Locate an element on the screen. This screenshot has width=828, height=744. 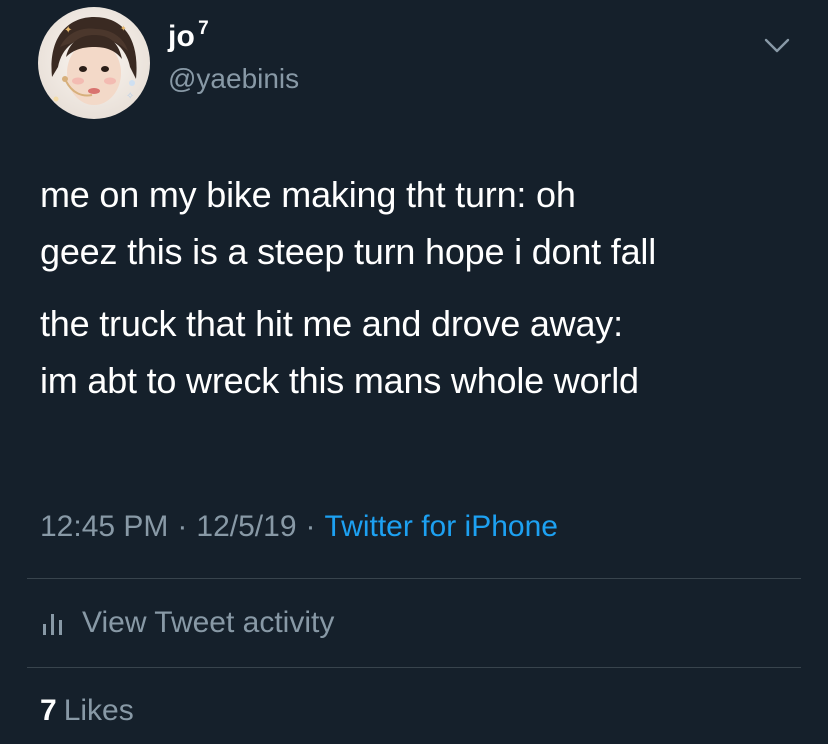
likes-label: Likes is located at coordinates (98, 710).